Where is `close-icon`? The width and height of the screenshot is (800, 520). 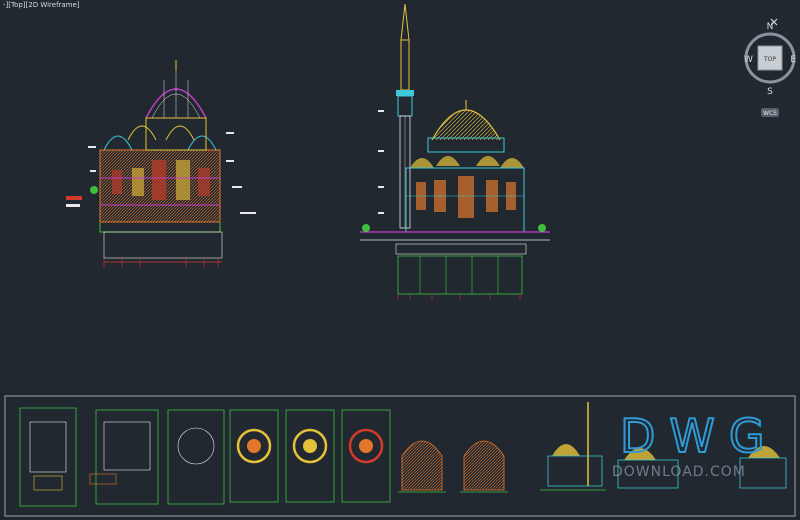 close-icon is located at coordinates (774, 22).